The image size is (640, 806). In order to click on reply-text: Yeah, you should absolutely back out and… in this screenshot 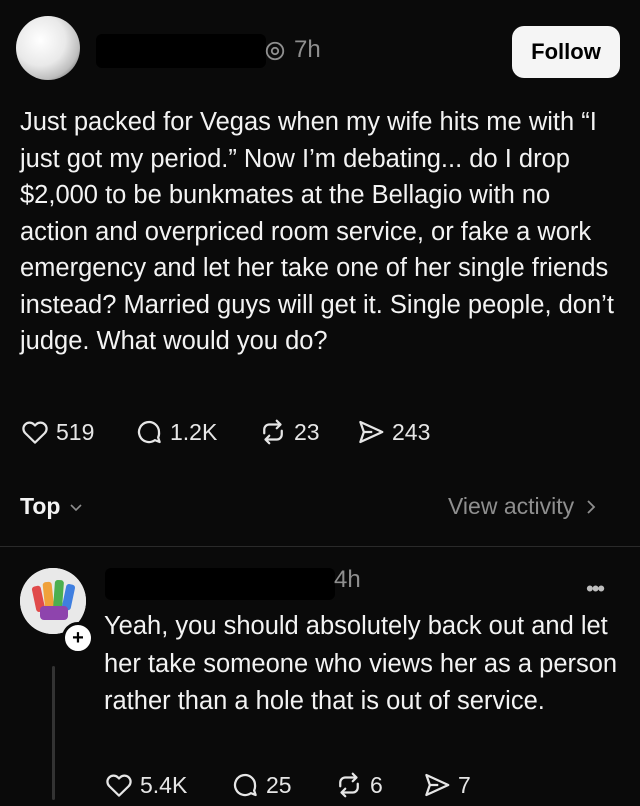, I will do `click(361, 663)`.